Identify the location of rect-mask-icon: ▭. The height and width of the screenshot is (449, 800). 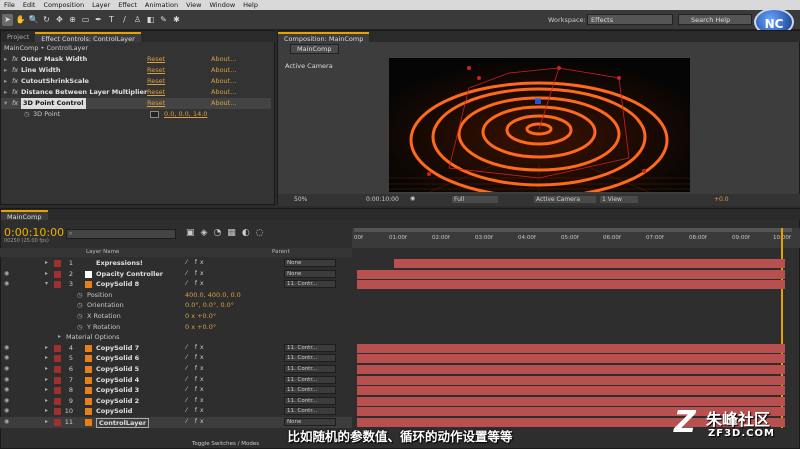
(85, 20).